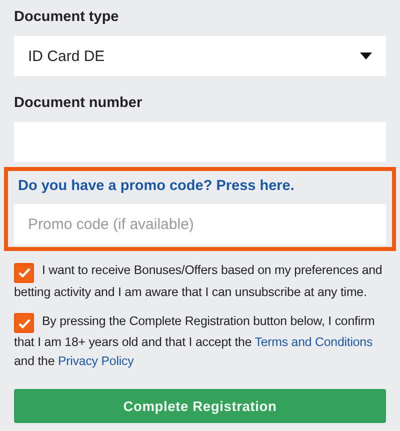 This screenshot has width=400, height=431. I want to click on policy-link: Terms and Conditions, so click(313, 342).